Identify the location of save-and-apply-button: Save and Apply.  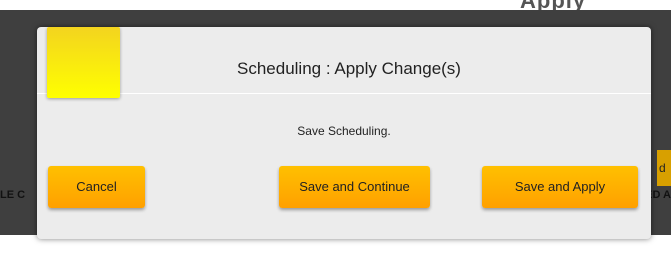
(560, 187).